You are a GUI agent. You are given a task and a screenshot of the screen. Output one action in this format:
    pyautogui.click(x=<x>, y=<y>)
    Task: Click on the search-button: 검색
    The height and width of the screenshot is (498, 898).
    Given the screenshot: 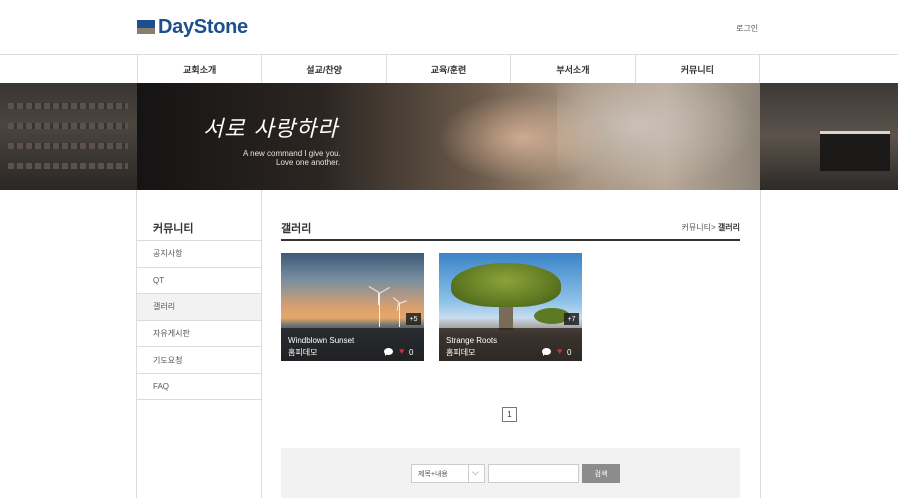 What is the action you would take?
    pyautogui.click(x=601, y=473)
    